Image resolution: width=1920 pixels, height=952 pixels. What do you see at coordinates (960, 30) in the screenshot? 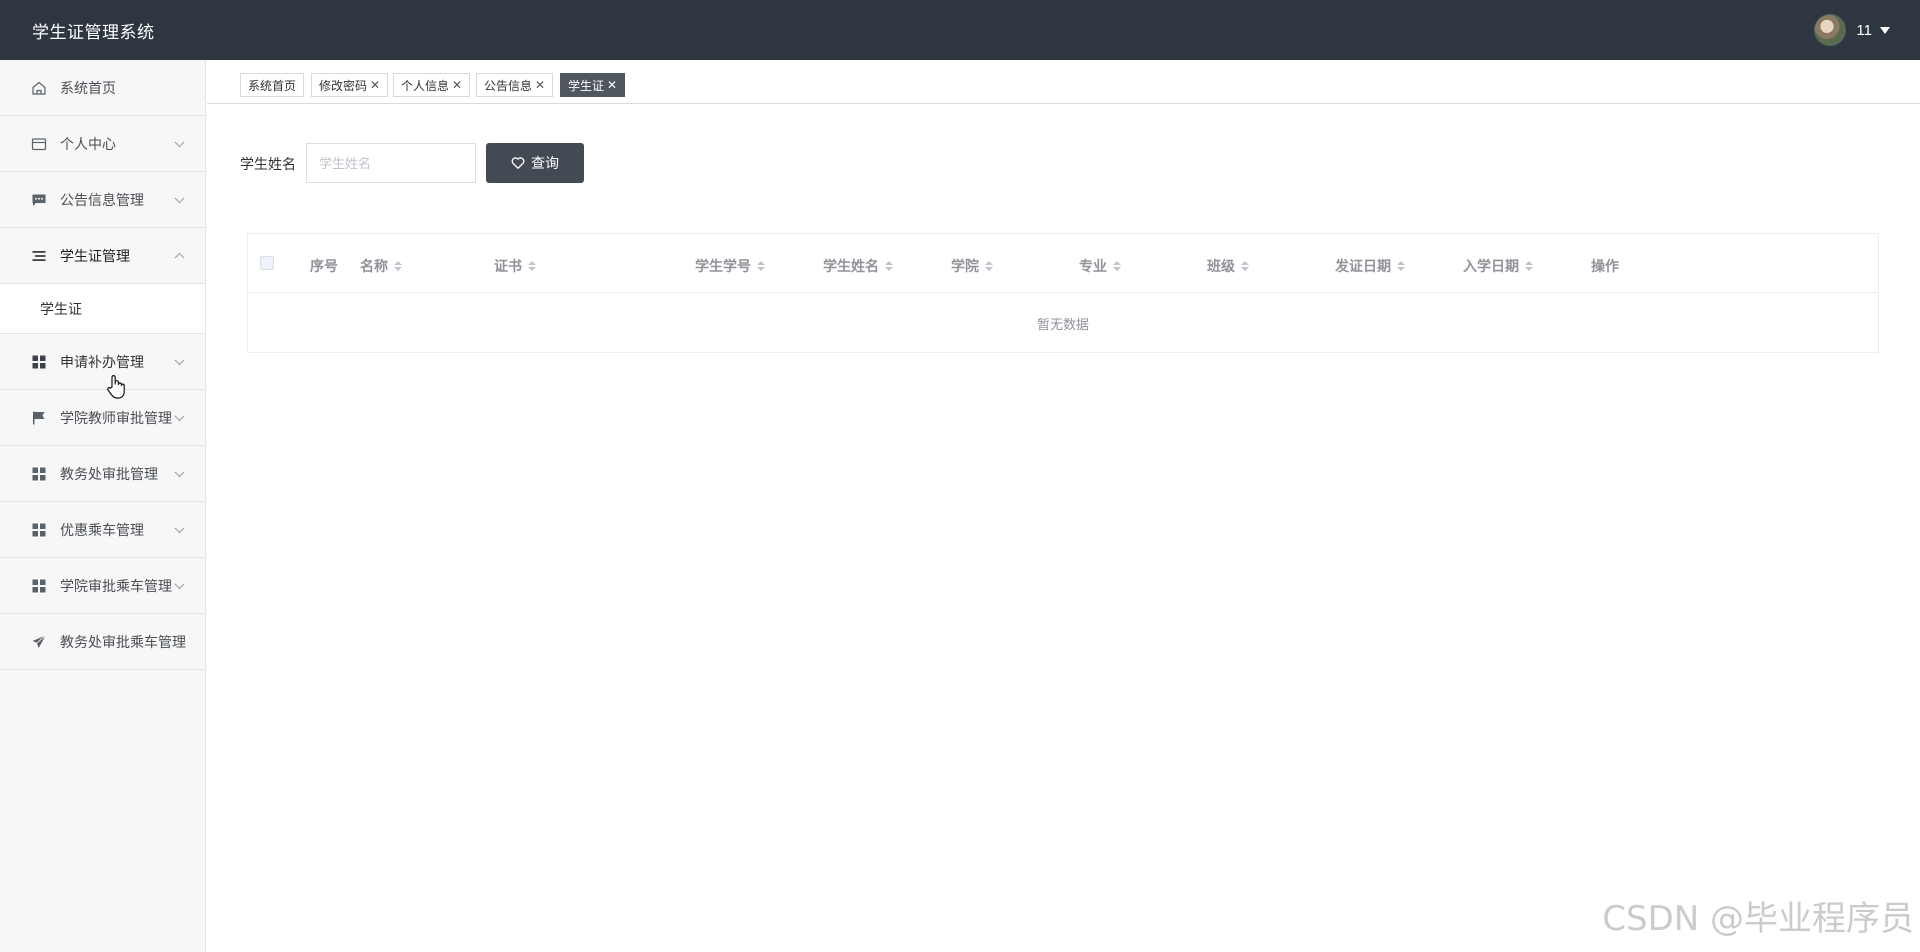
I see `top-bar: 学生证管理系统 11` at bounding box center [960, 30].